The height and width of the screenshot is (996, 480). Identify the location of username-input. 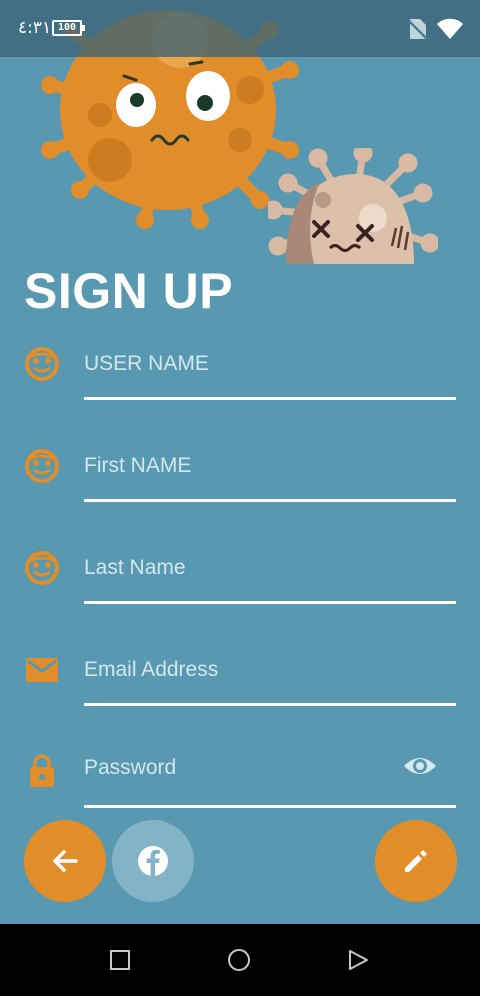
(234, 364).